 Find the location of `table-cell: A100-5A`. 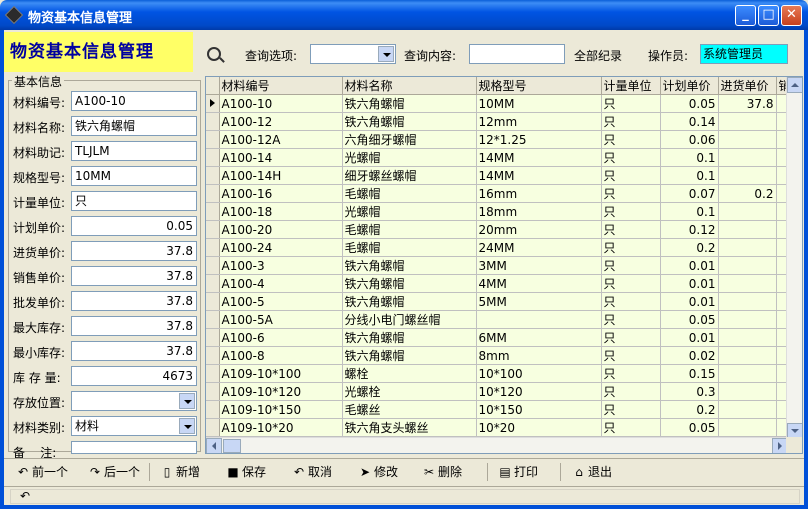

table-cell: A100-5A is located at coordinates (281, 319).